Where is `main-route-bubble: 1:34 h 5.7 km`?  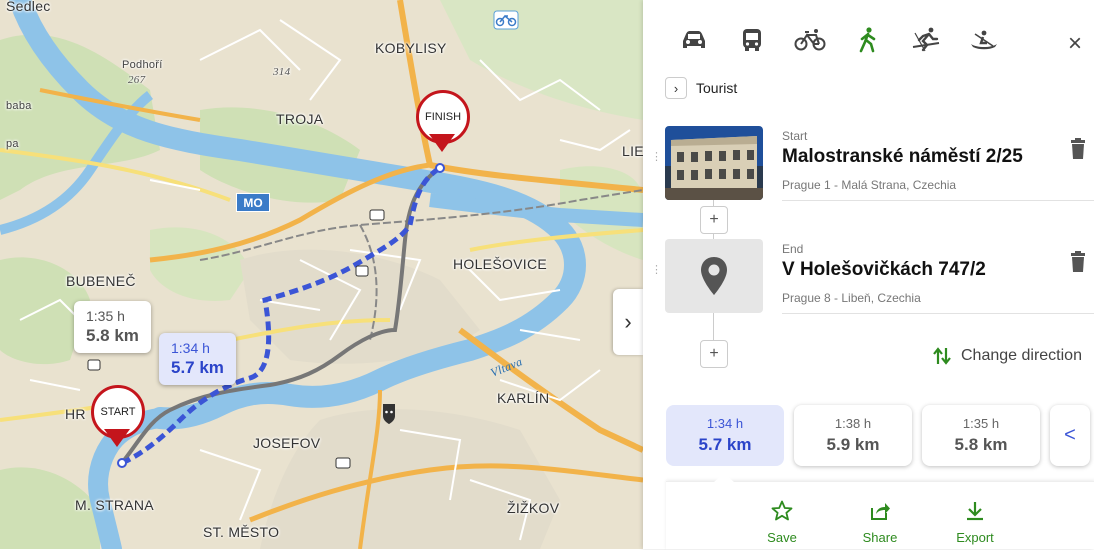 main-route-bubble: 1:34 h 5.7 km is located at coordinates (197, 359).